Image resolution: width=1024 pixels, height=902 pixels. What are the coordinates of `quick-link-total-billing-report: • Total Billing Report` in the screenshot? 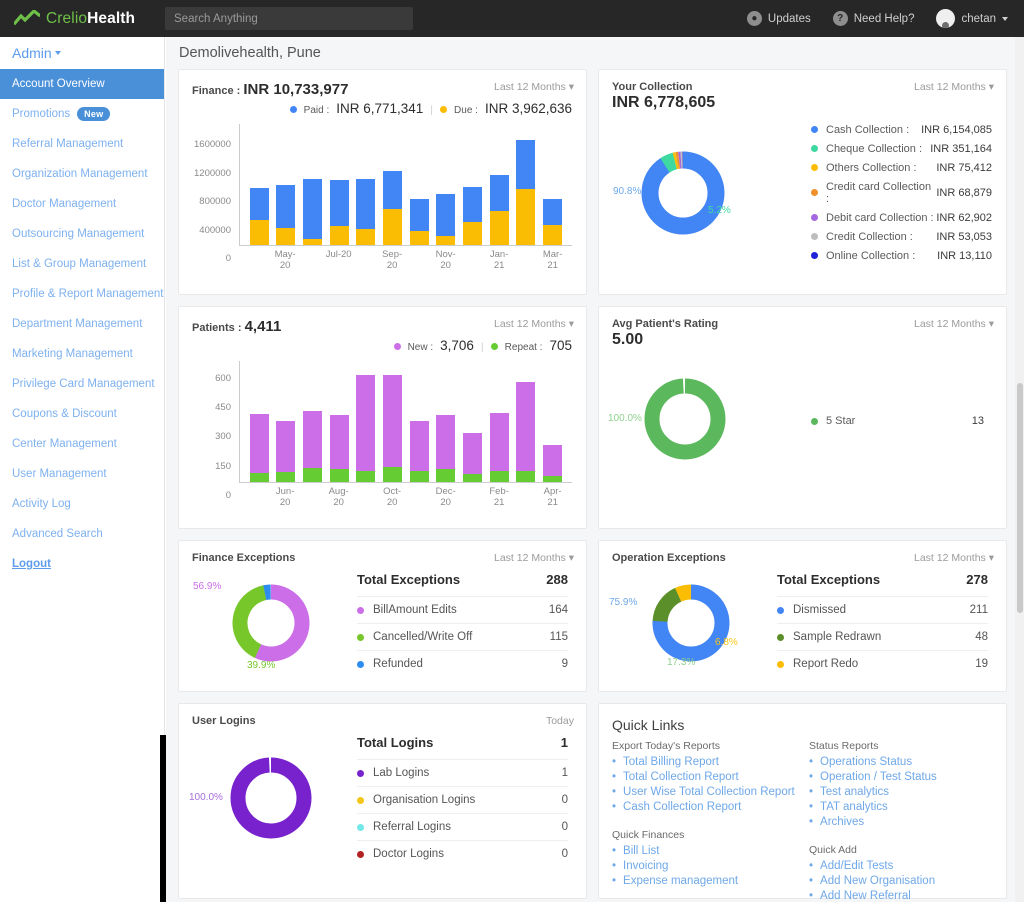 It's located at (710, 762).